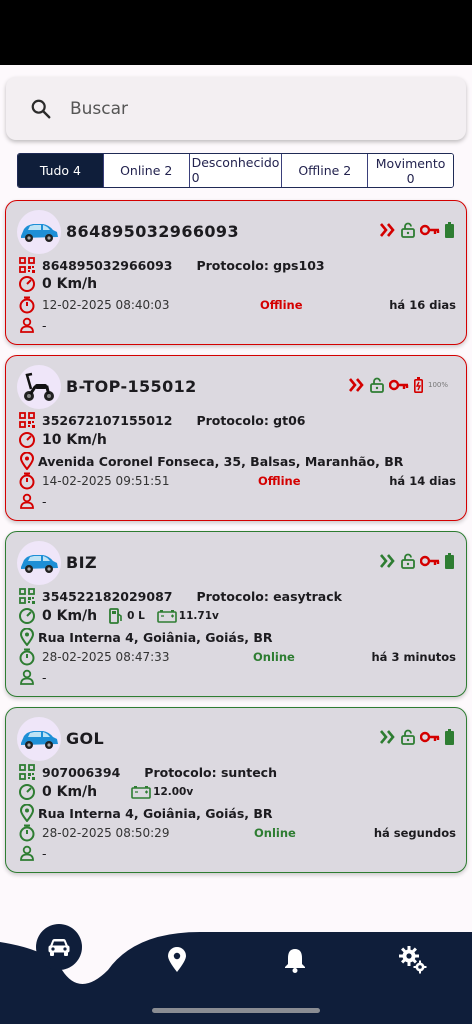 This screenshot has height=1024, width=472. Describe the element at coordinates (198, 616) in the screenshot. I see `voltage-text: 11.71v` at that location.